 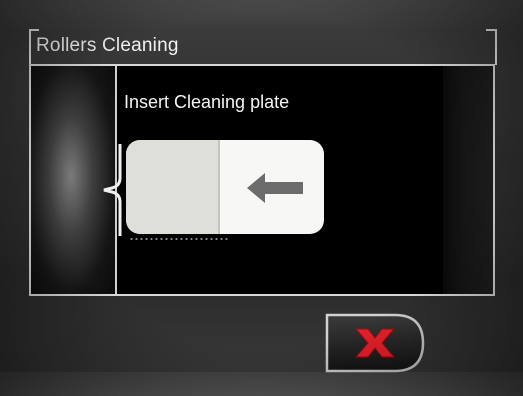 What do you see at coordinates (172, 187) in the screenshot?
I see `plate-left-half` at bounding box center [172, 187].